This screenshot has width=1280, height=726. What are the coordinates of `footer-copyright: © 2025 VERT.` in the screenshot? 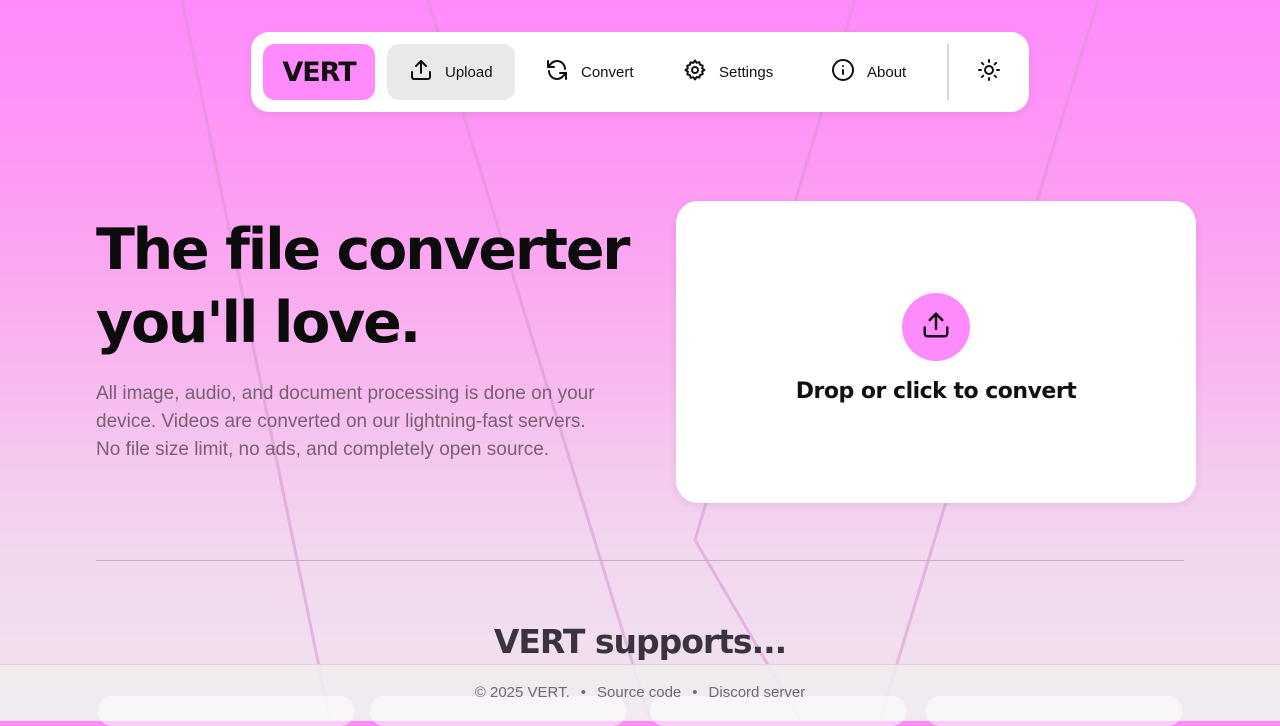 It's located at (522, 692).